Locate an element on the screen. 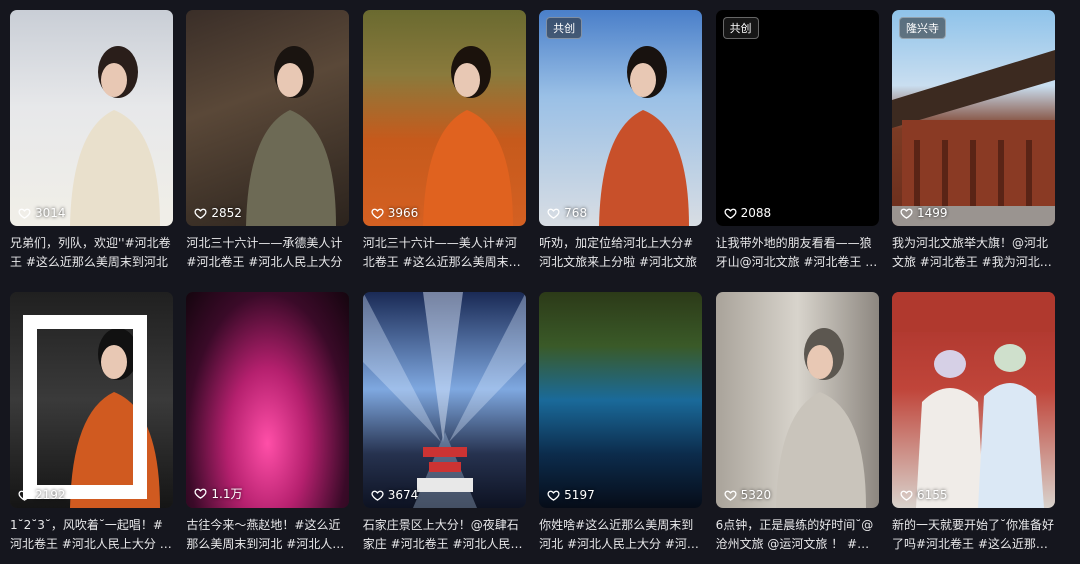  video-card: 我姓邢5197 你姓啥#这么近那么美周末到河北 #河北人民上大分 #河北卷王 is located at coordinates (621, 428).